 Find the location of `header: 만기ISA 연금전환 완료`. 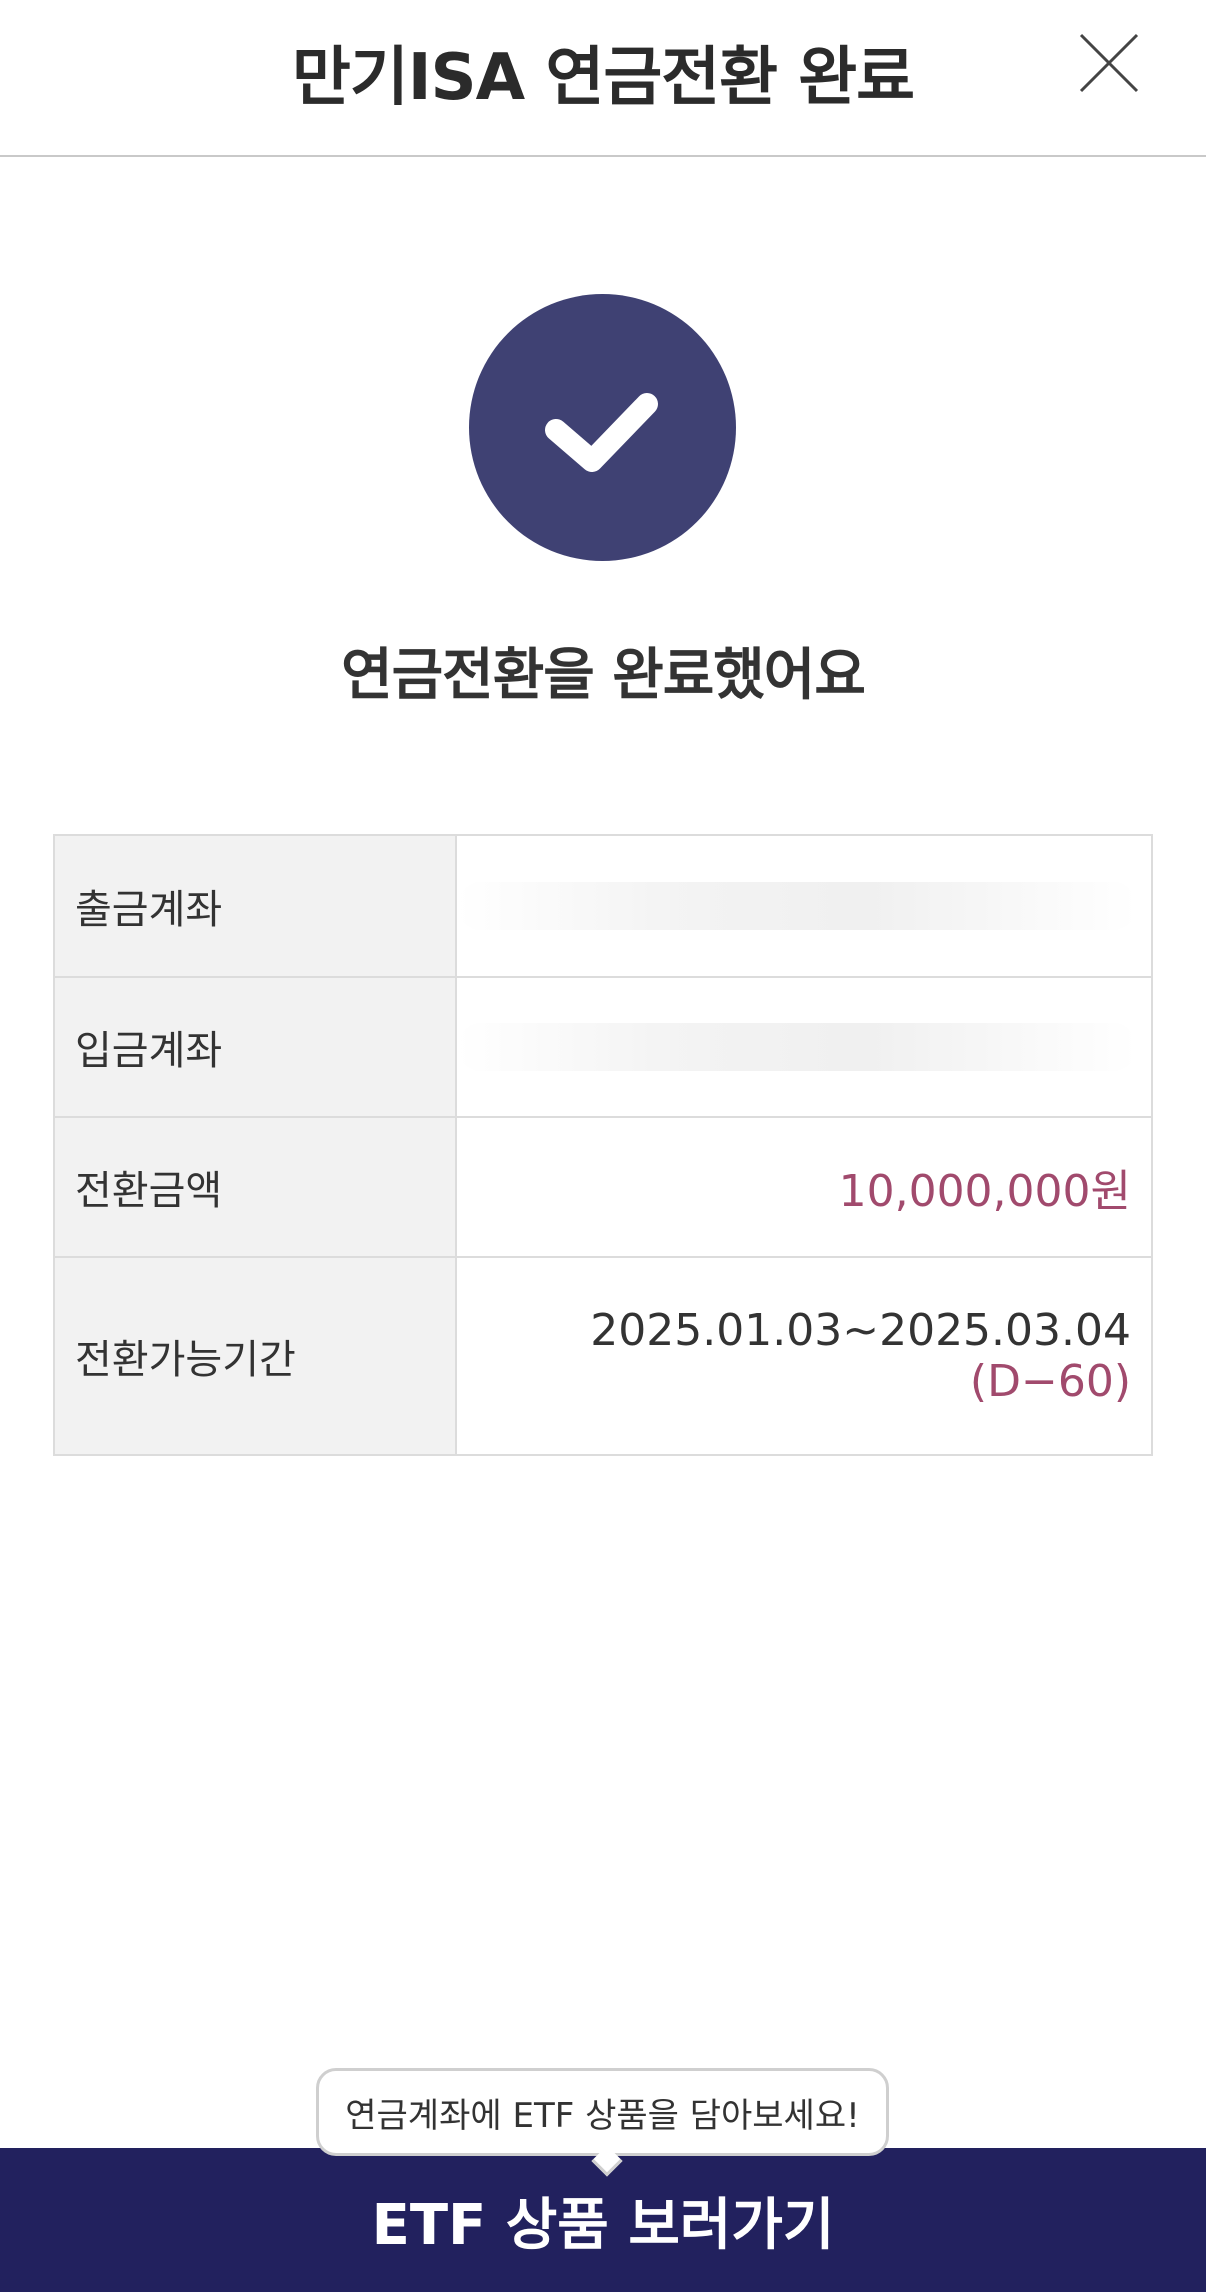

header: 만기ISA 연금전환 완료 is located at coordinates (603, 78).